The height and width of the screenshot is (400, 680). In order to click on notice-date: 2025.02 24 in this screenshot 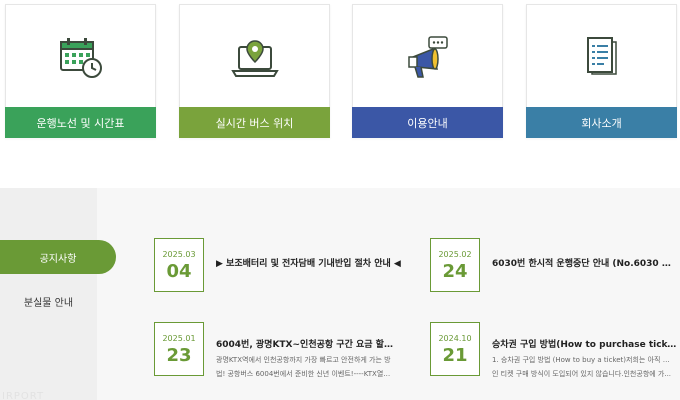, I will do `click(455, 265)`.